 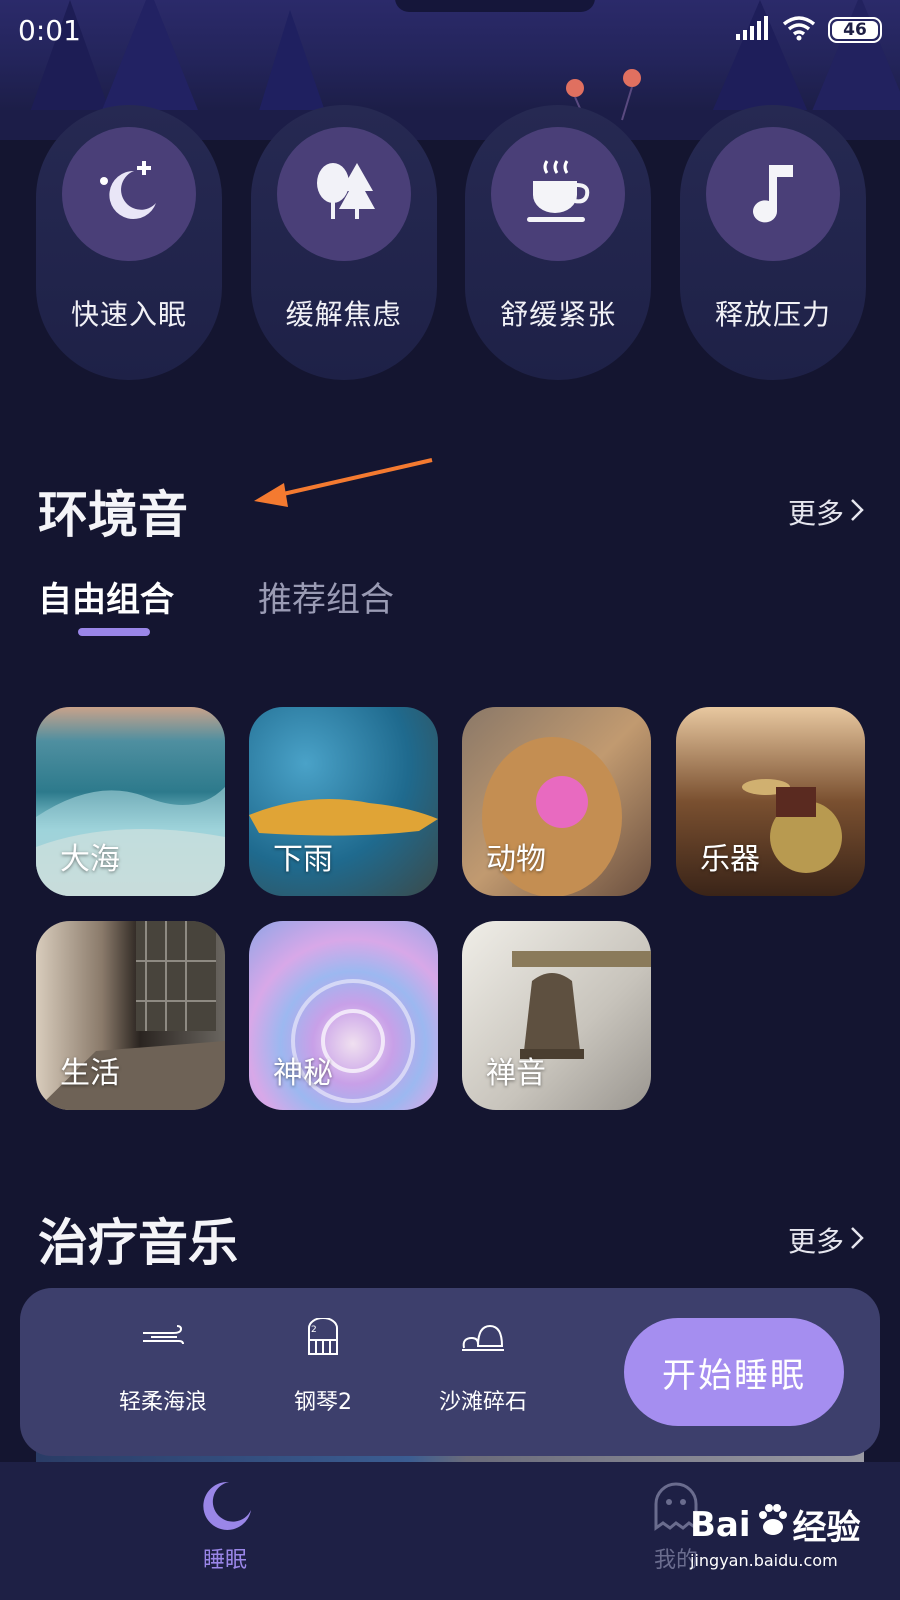 What do you see at coordinates (558, 314) in the screenshot?
I see `category-label: 舒缓紧张` at bounding box center [558, 314].